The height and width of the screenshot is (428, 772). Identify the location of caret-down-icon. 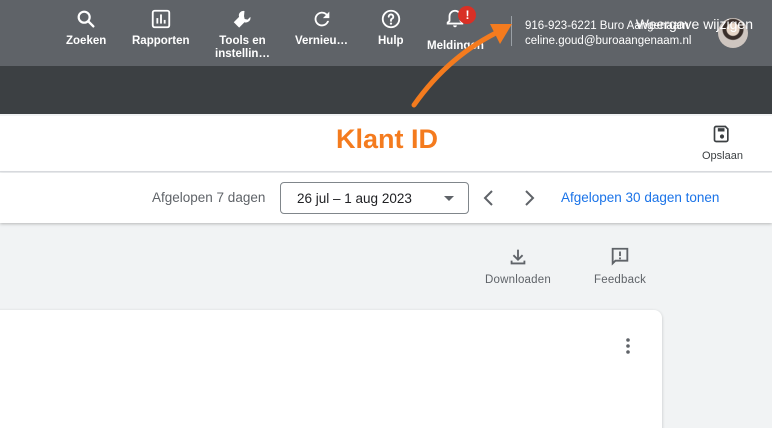
(449, 198).